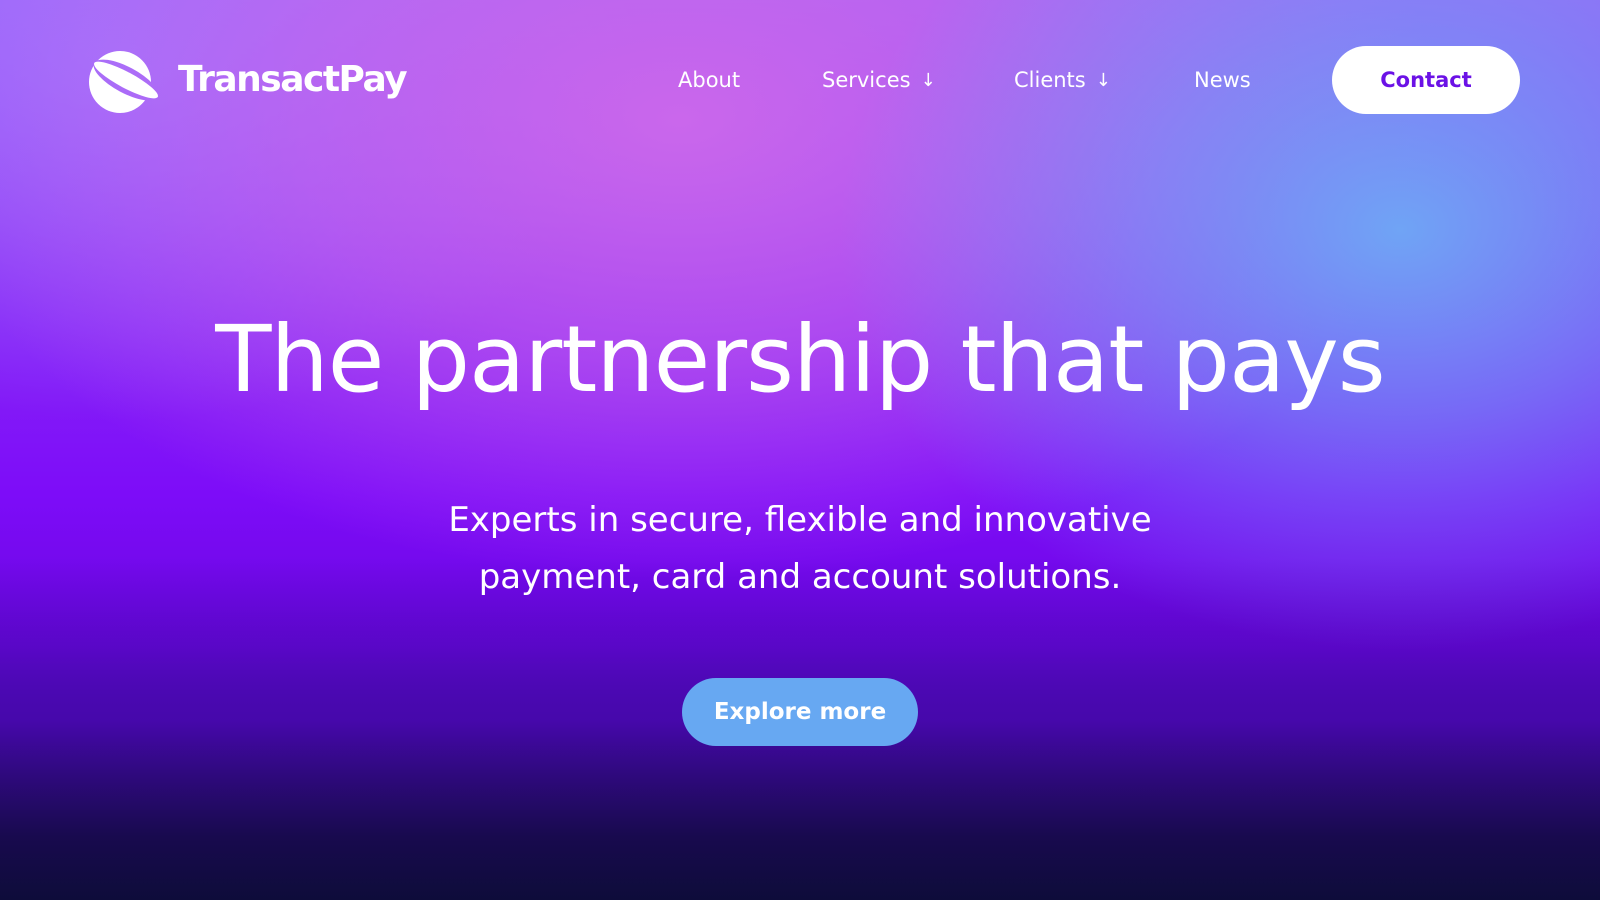  Describe the element at coordinates (293, 79) in the screenshot. I see `brand-name: TransactPay` at that location.